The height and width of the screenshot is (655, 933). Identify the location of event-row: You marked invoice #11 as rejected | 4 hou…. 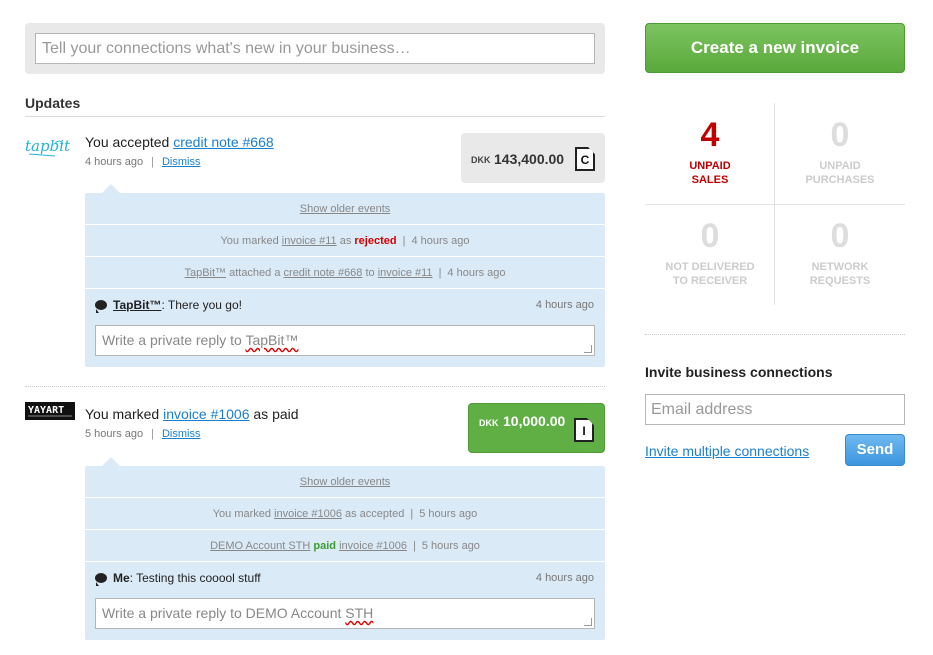
(345, 241).